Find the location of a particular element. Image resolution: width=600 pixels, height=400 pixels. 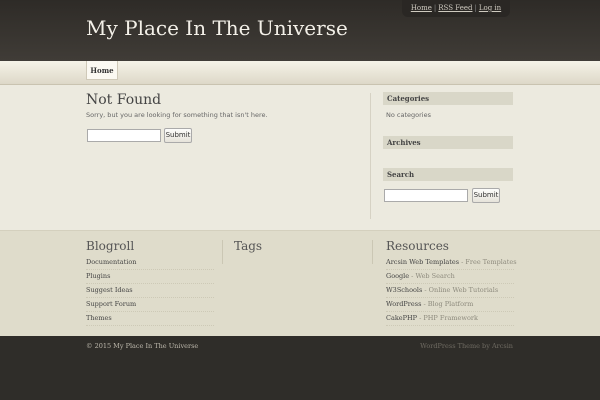

blogroll-link: Suggest Ideas is located at coordinates (109, 290).